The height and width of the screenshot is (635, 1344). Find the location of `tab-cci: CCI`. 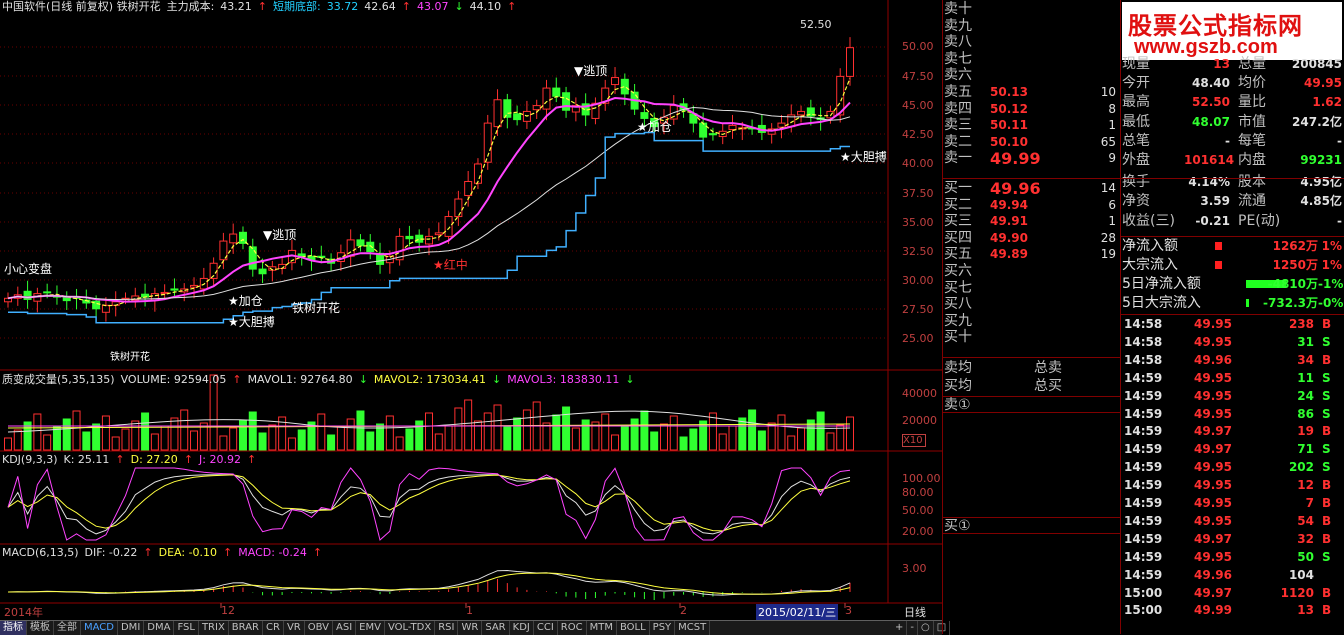

tab-cci: CCI is located at coordinates (546, 628).